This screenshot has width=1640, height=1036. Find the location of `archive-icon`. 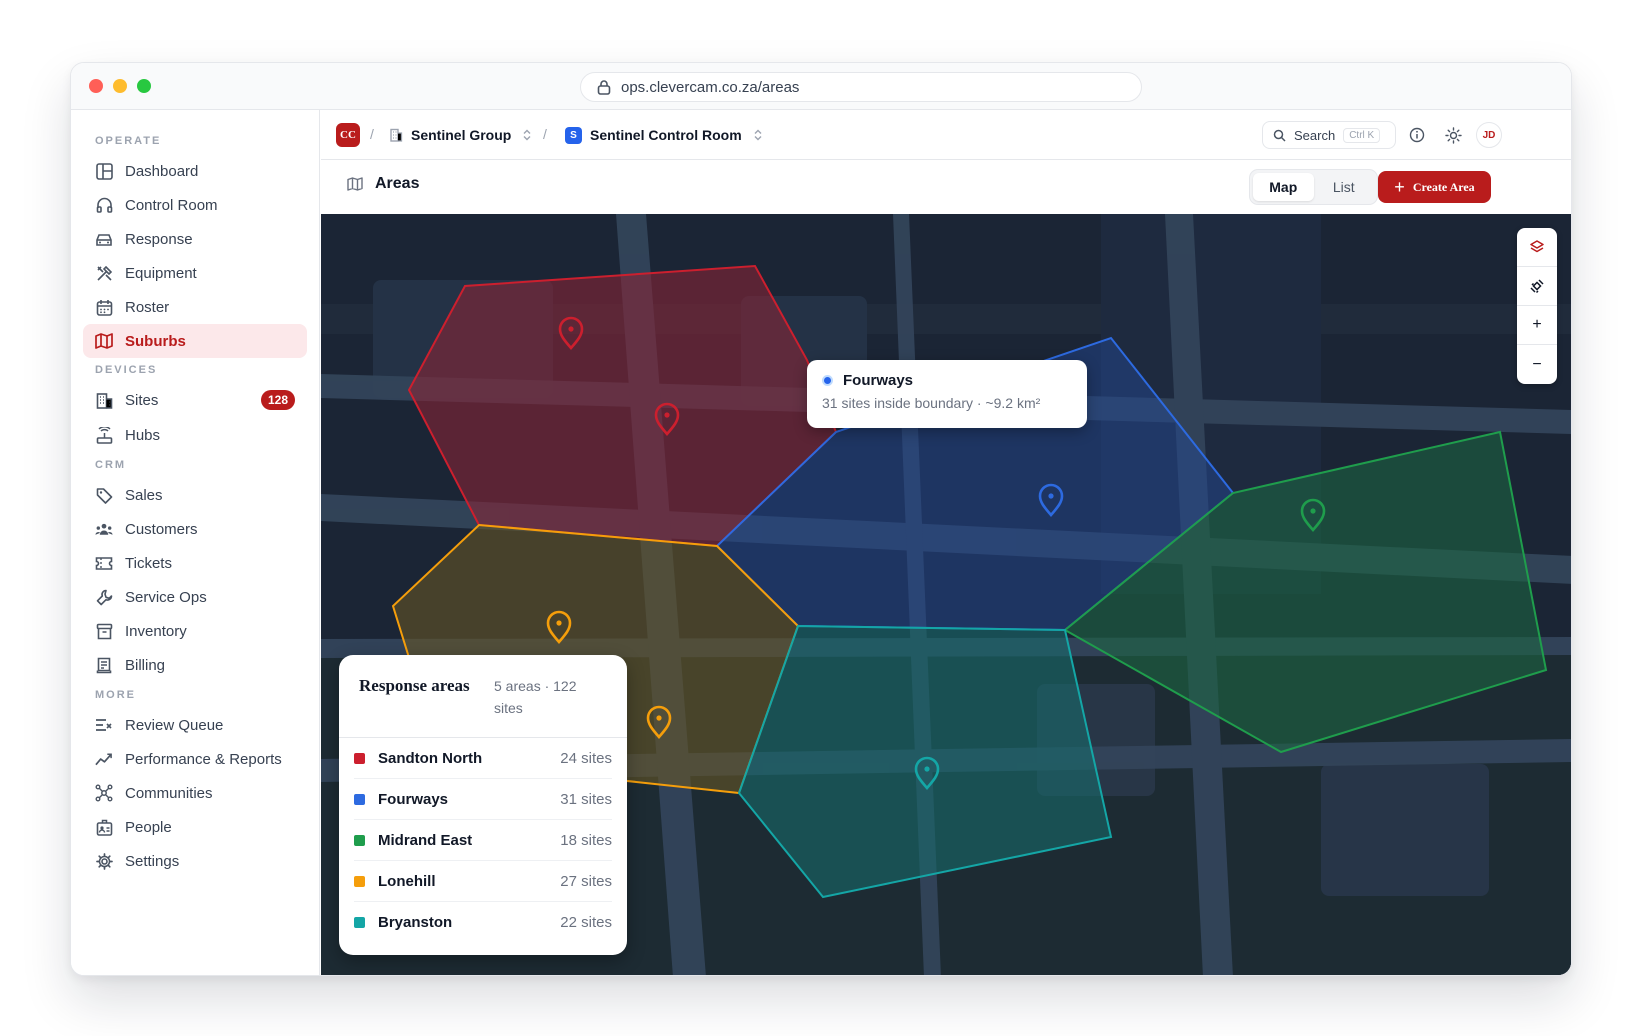

archive-icon is located at coordinates (104, 631).